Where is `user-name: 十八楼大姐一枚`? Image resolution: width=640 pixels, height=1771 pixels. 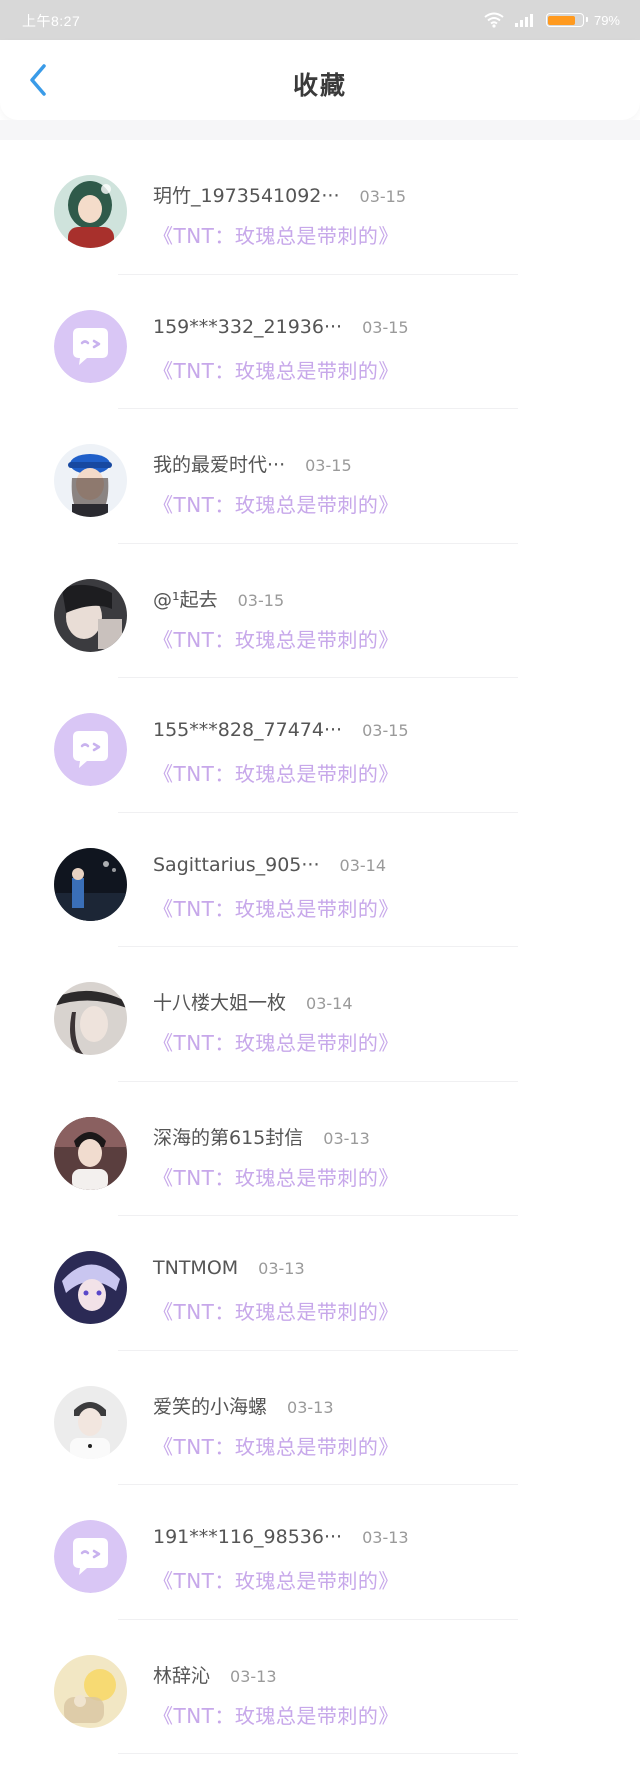
user-name: 十八楼大姐一枚 is located at coordinates (219, 1001).